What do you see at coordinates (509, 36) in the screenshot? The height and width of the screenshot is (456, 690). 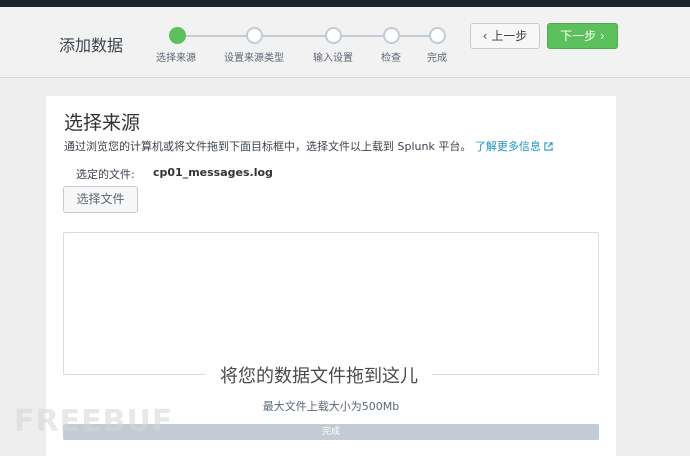 I see `prev-button-label: 上一步` at bounding box center [509, 36].